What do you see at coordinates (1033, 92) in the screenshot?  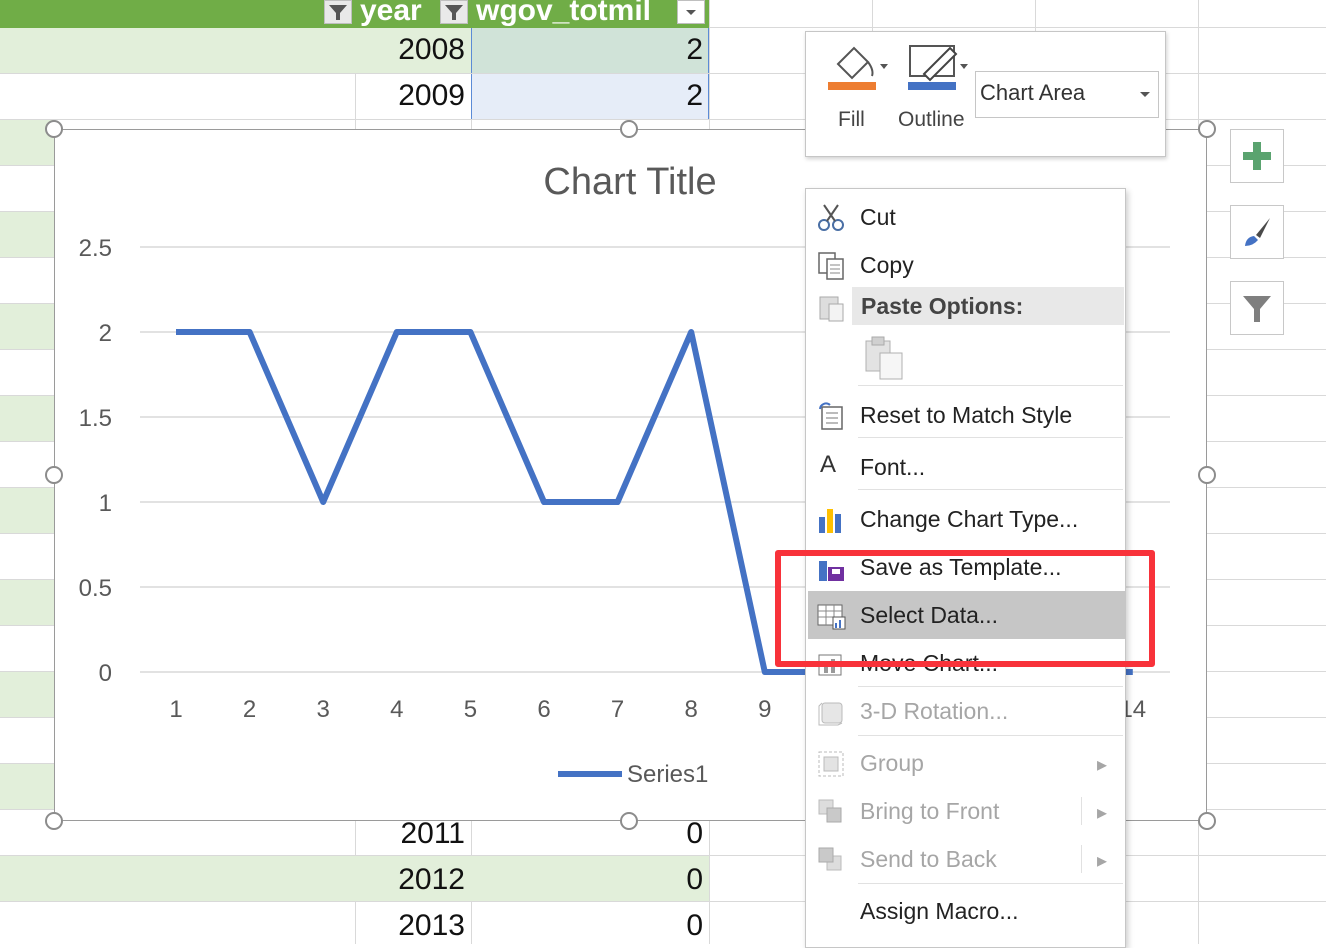 I see `chart-element-select-value: Chart Area` at bounding box center [1033, 92].